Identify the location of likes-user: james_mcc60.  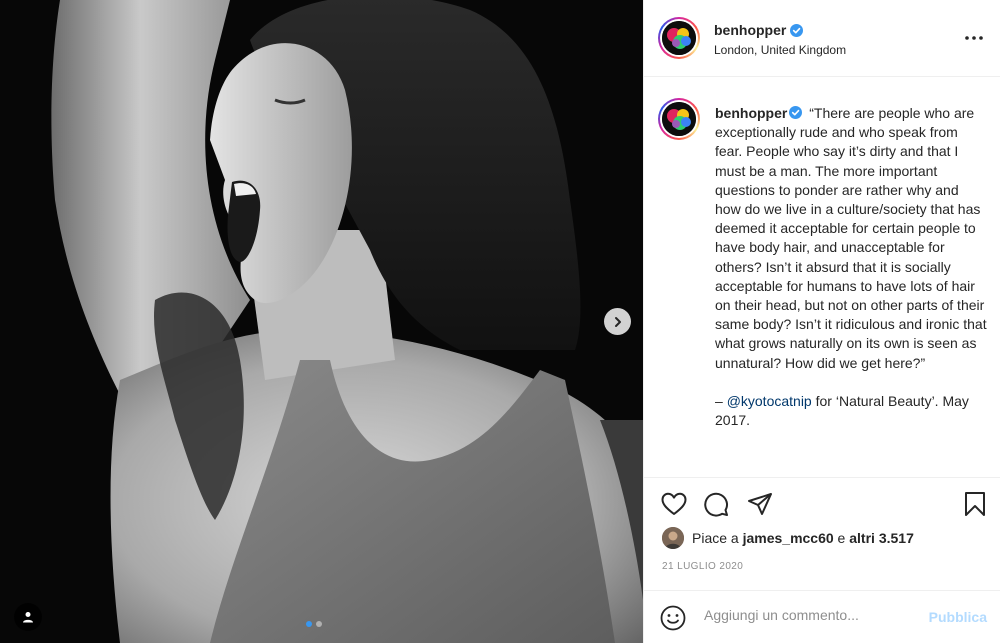
(788, 538).